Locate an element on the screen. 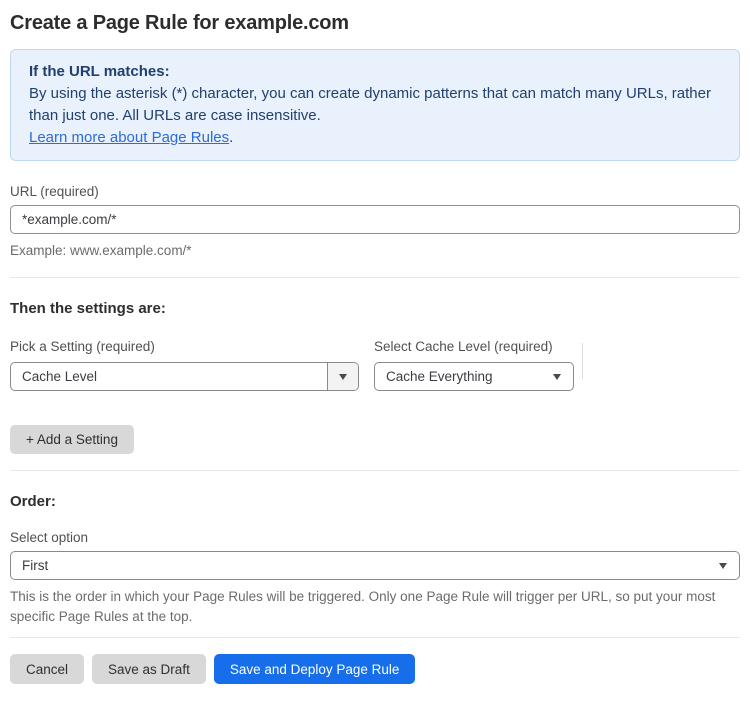 The width and height of the screenshot is (750, 703). url-field-helper: Example: www.example.com/* is located at coordinates (101, 250).